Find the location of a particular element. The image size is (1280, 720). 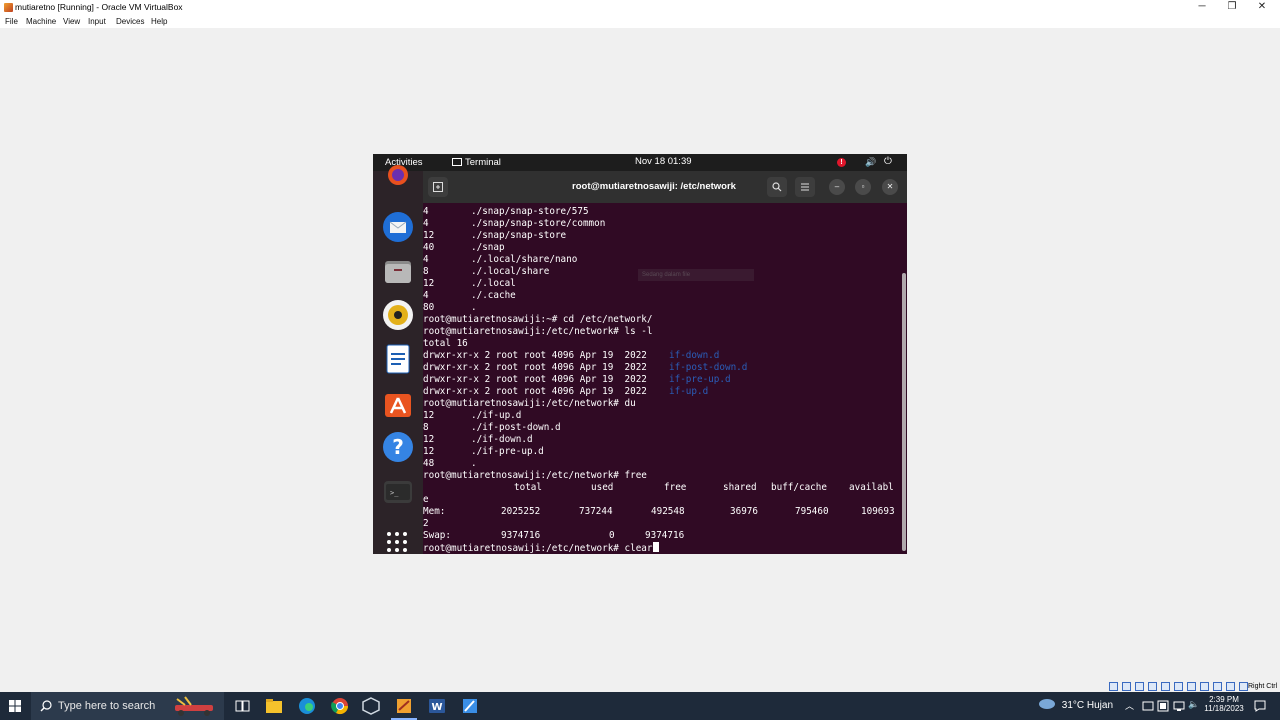

search-button is located at coordinates (777, 187).